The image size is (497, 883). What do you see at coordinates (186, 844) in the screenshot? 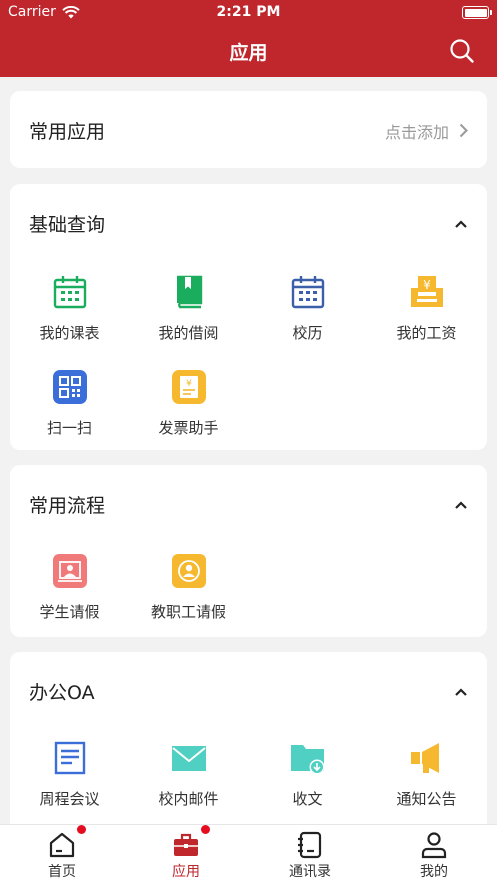
I see `briefcase-icon` at bounding box center [186, 844].